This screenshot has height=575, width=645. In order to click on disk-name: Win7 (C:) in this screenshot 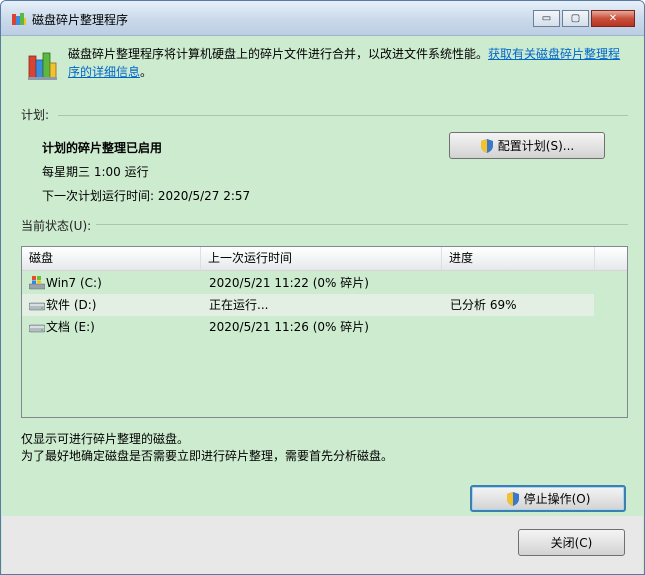, I will do `click(74, 283)`.